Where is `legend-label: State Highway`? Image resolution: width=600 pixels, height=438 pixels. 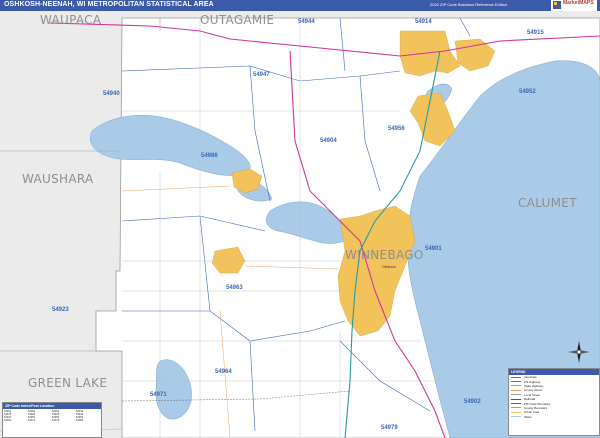 legend-label: State Highway is located at coordinates (534, 385).